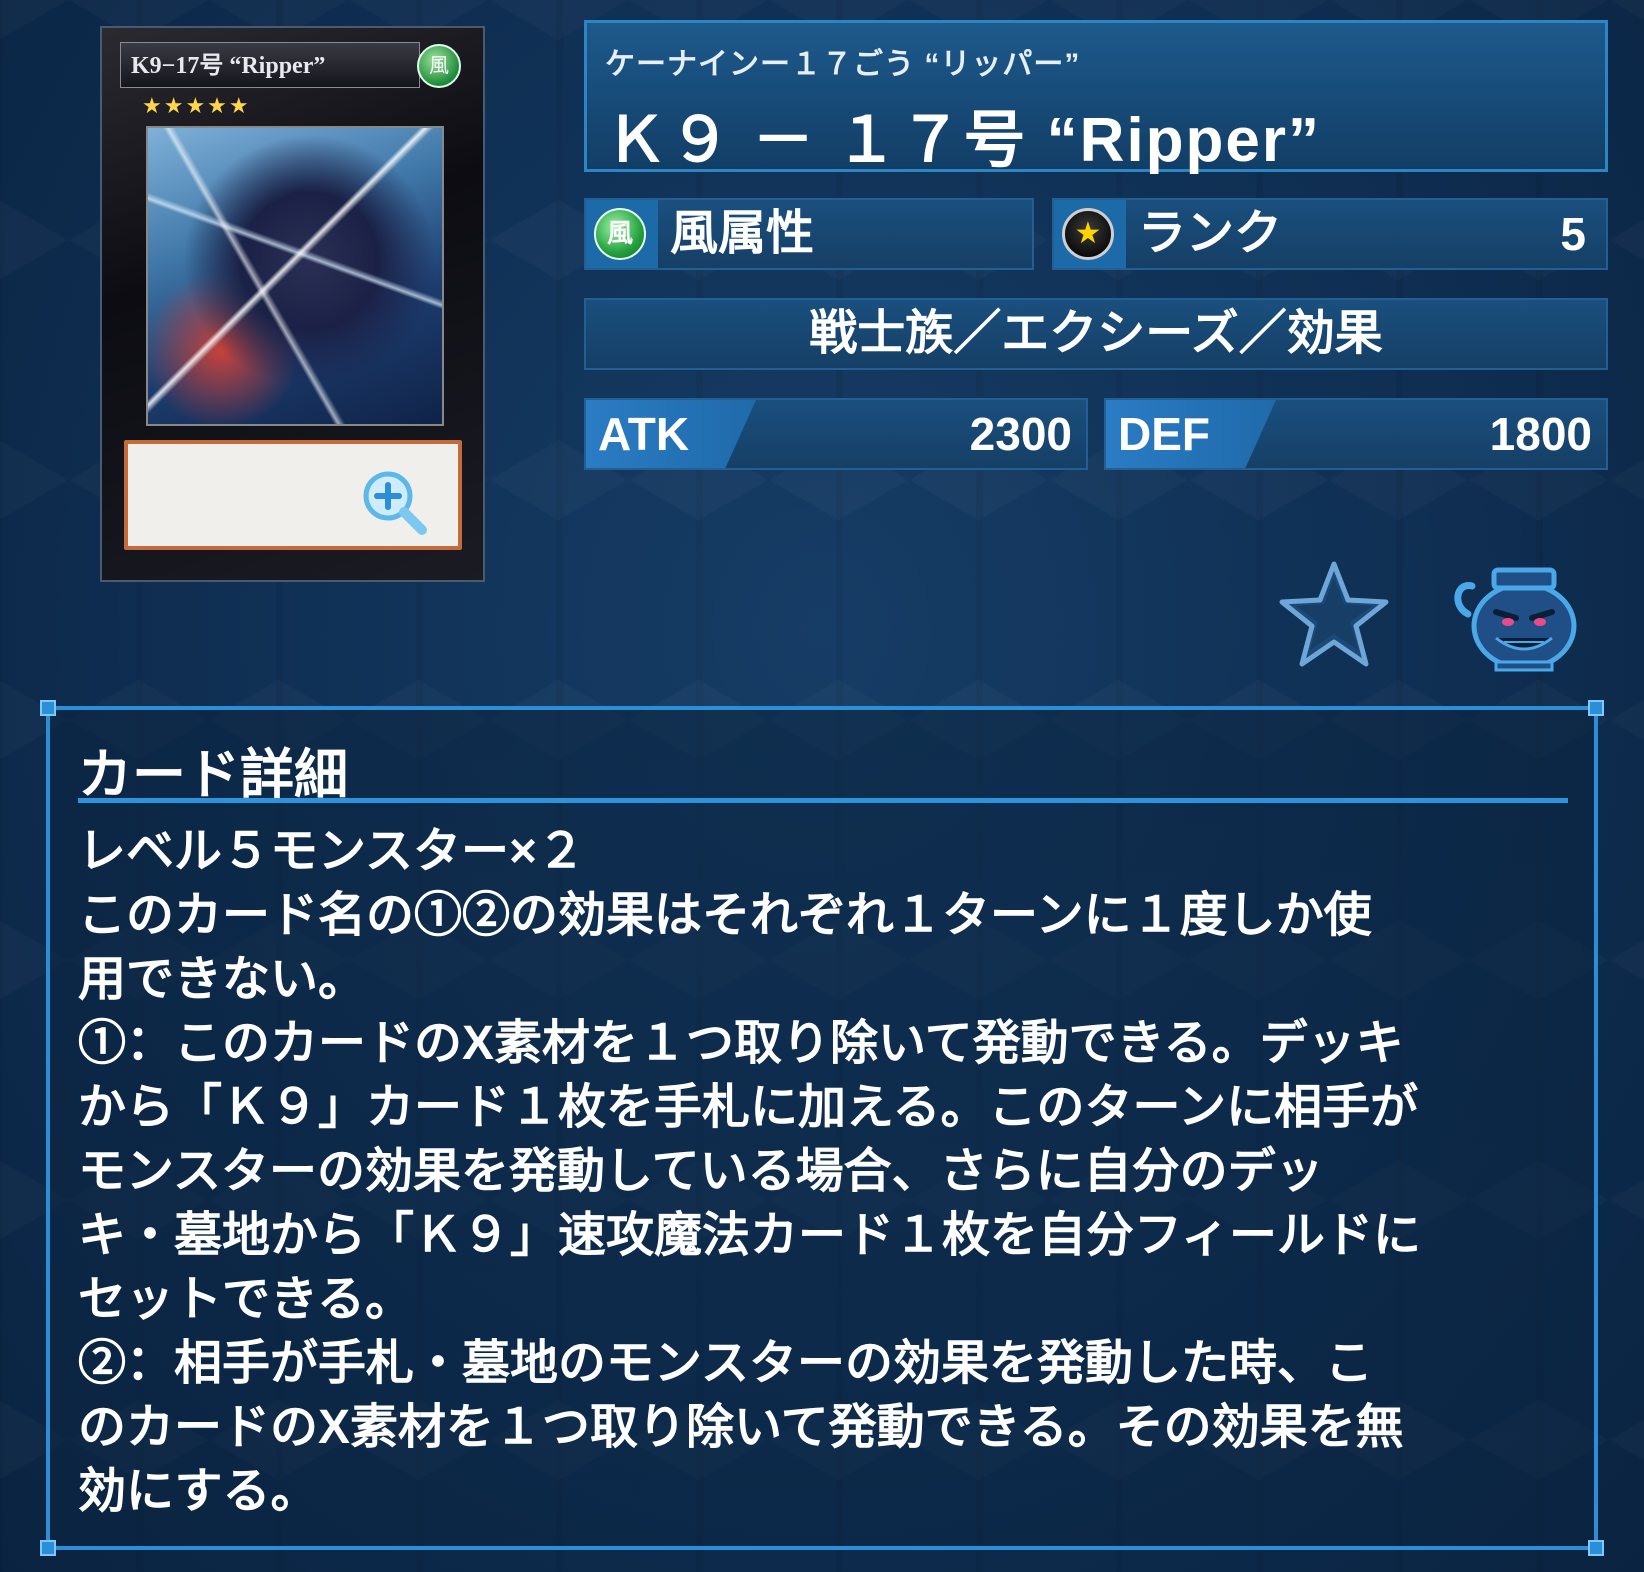 Image resolution: width=1644 pixels, height=1572 pixels. What do you see at coordinates (332, 851) in the screenshot?
I see `effect-line: レベル５モンスター×２` at bounding box center [332, 851].